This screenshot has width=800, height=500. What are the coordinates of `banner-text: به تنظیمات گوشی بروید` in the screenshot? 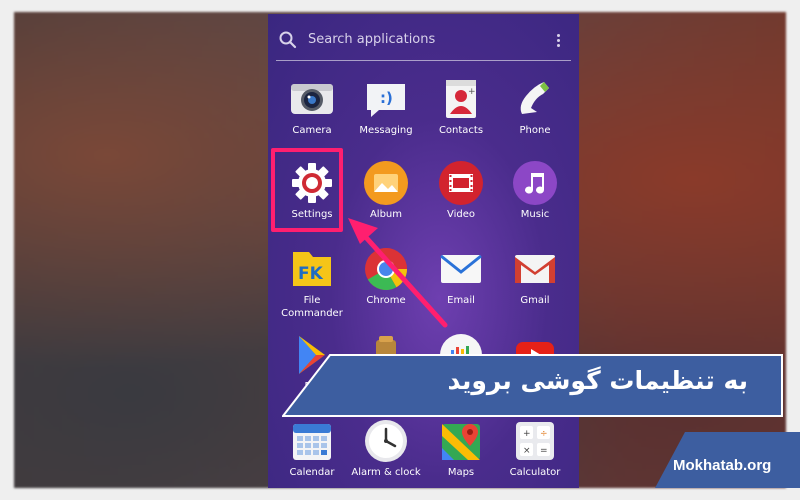 It's located at (597, 380).